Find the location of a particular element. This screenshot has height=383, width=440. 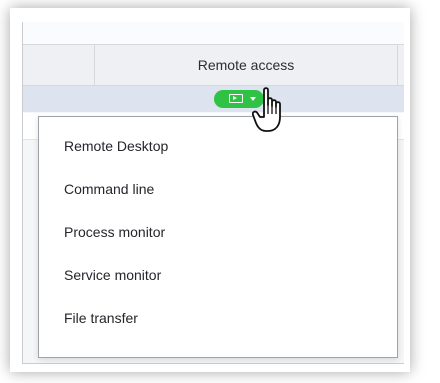

column-divider is located at coordinates (397, 65).